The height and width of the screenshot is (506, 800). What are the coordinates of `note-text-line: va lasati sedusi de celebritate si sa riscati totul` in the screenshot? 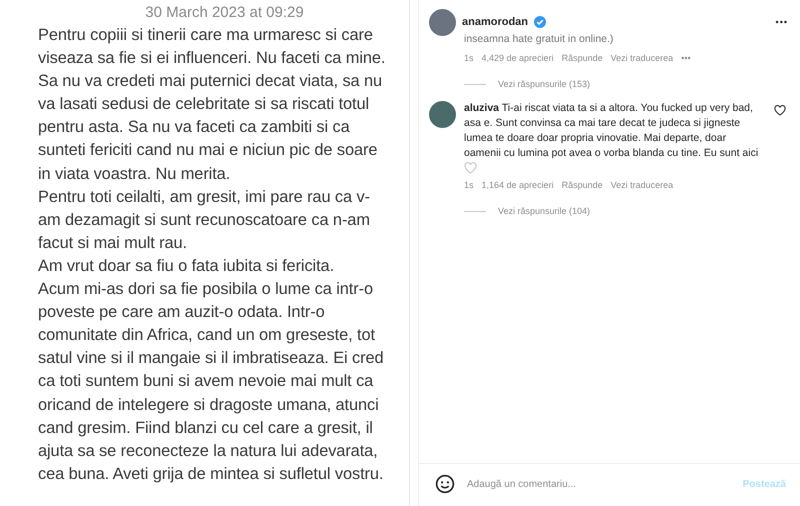 It's located at (204, 105).